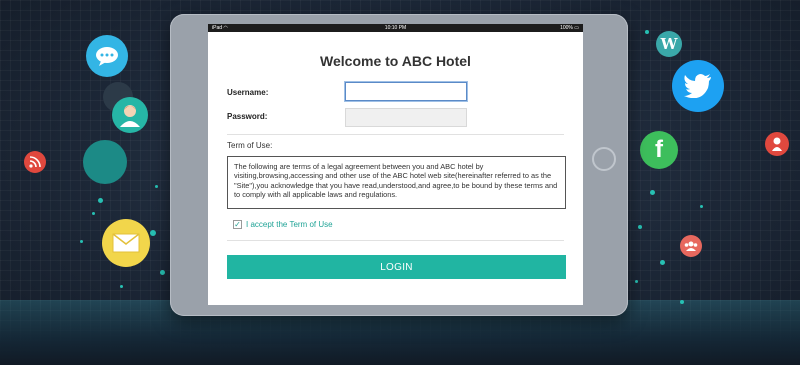 The width and height of the screenshot is (800, 365). I want to click on person-icon, so click(130, 115).